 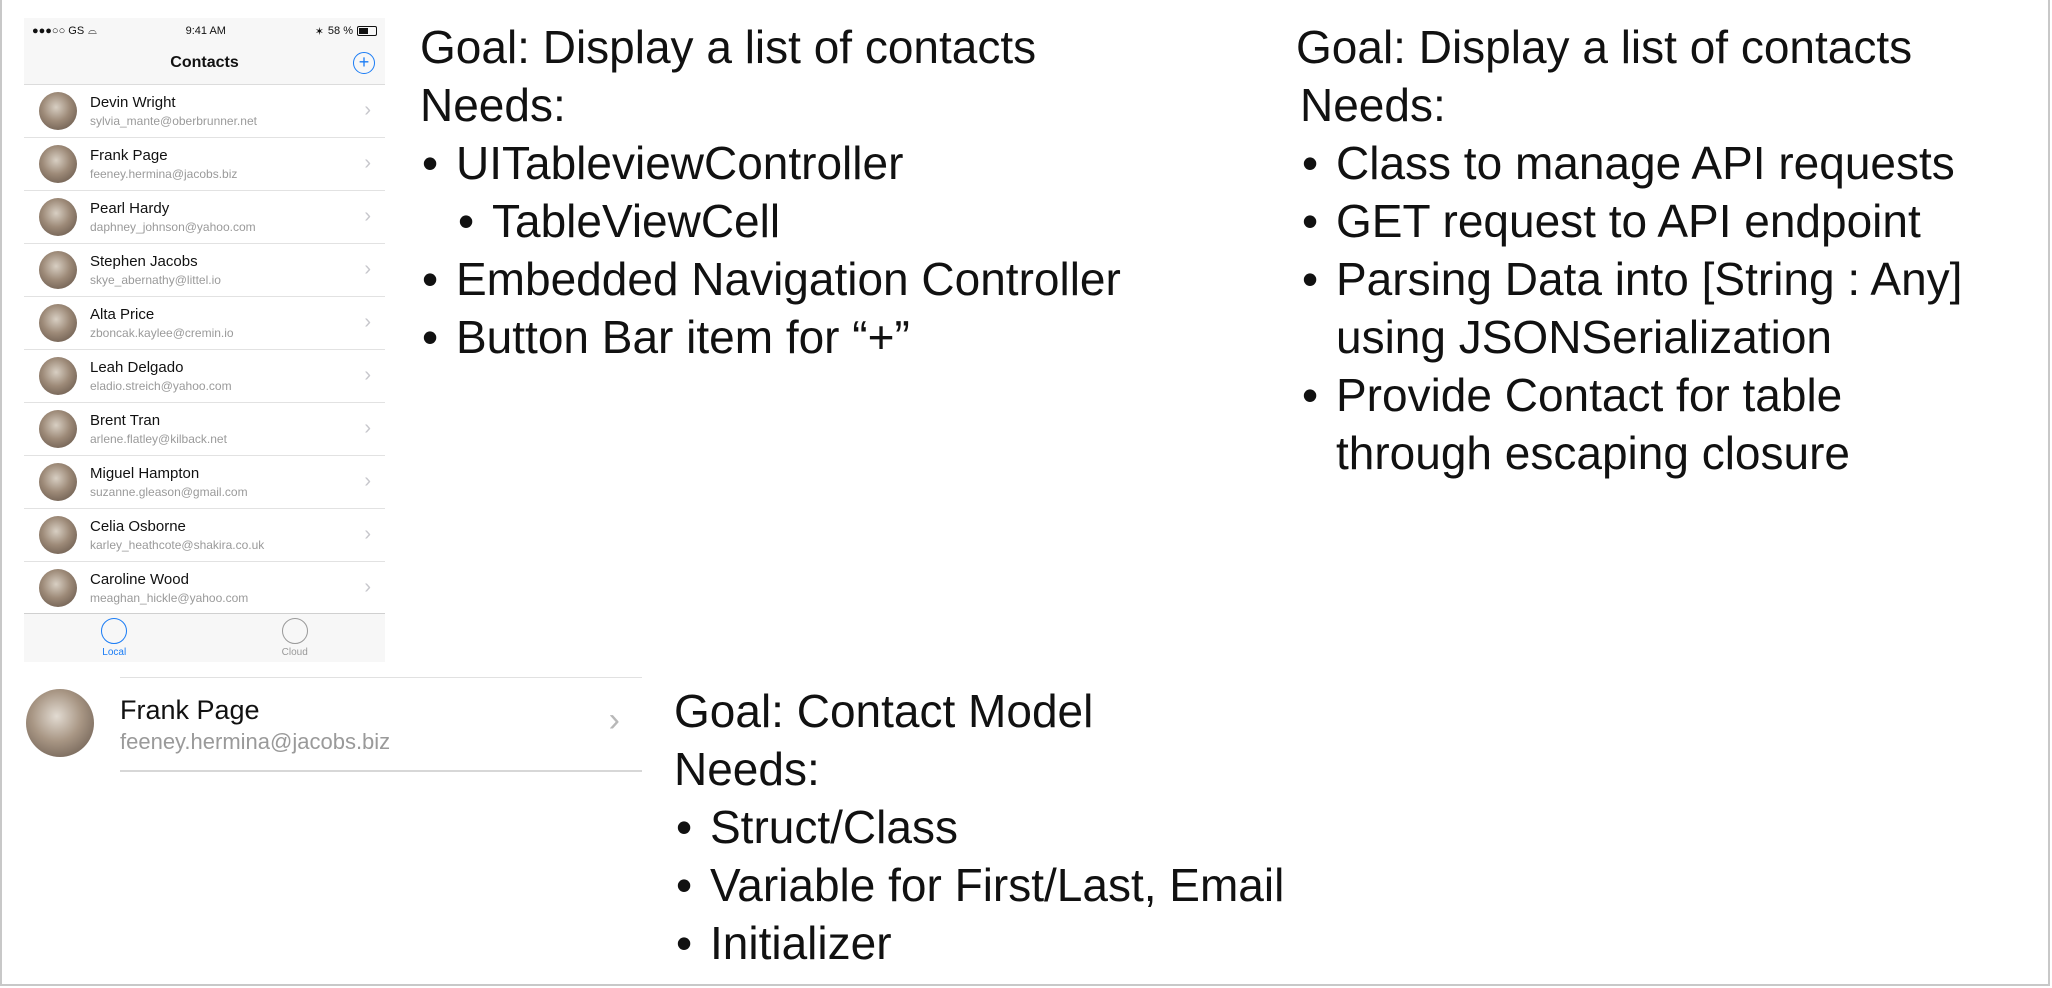 I want to click on contact-row: Frank Page feeney.hermina@jacobs.biz ›, so click(x=204, y=164).